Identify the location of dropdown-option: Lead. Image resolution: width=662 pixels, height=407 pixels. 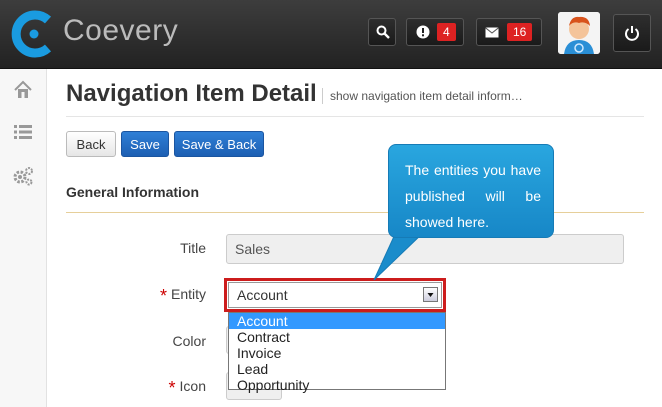
(337, 369).